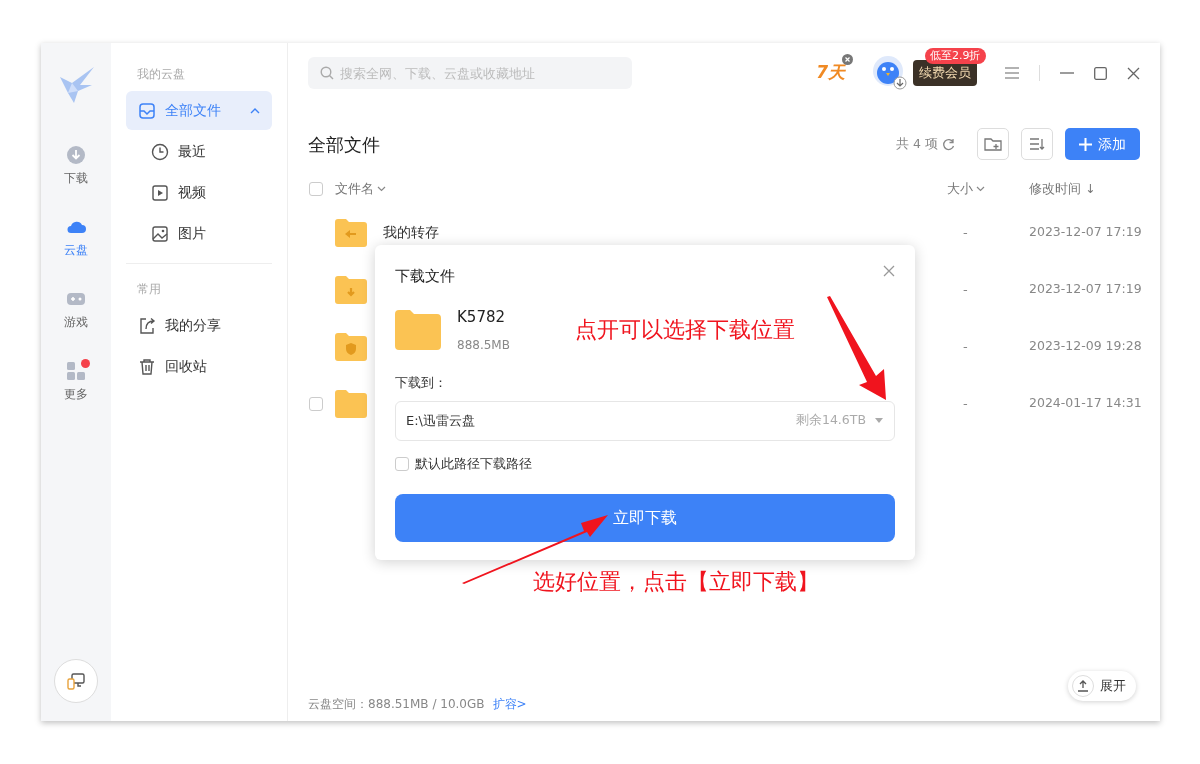  I want to click on sidebar-item: 视频, so click(199, 192).